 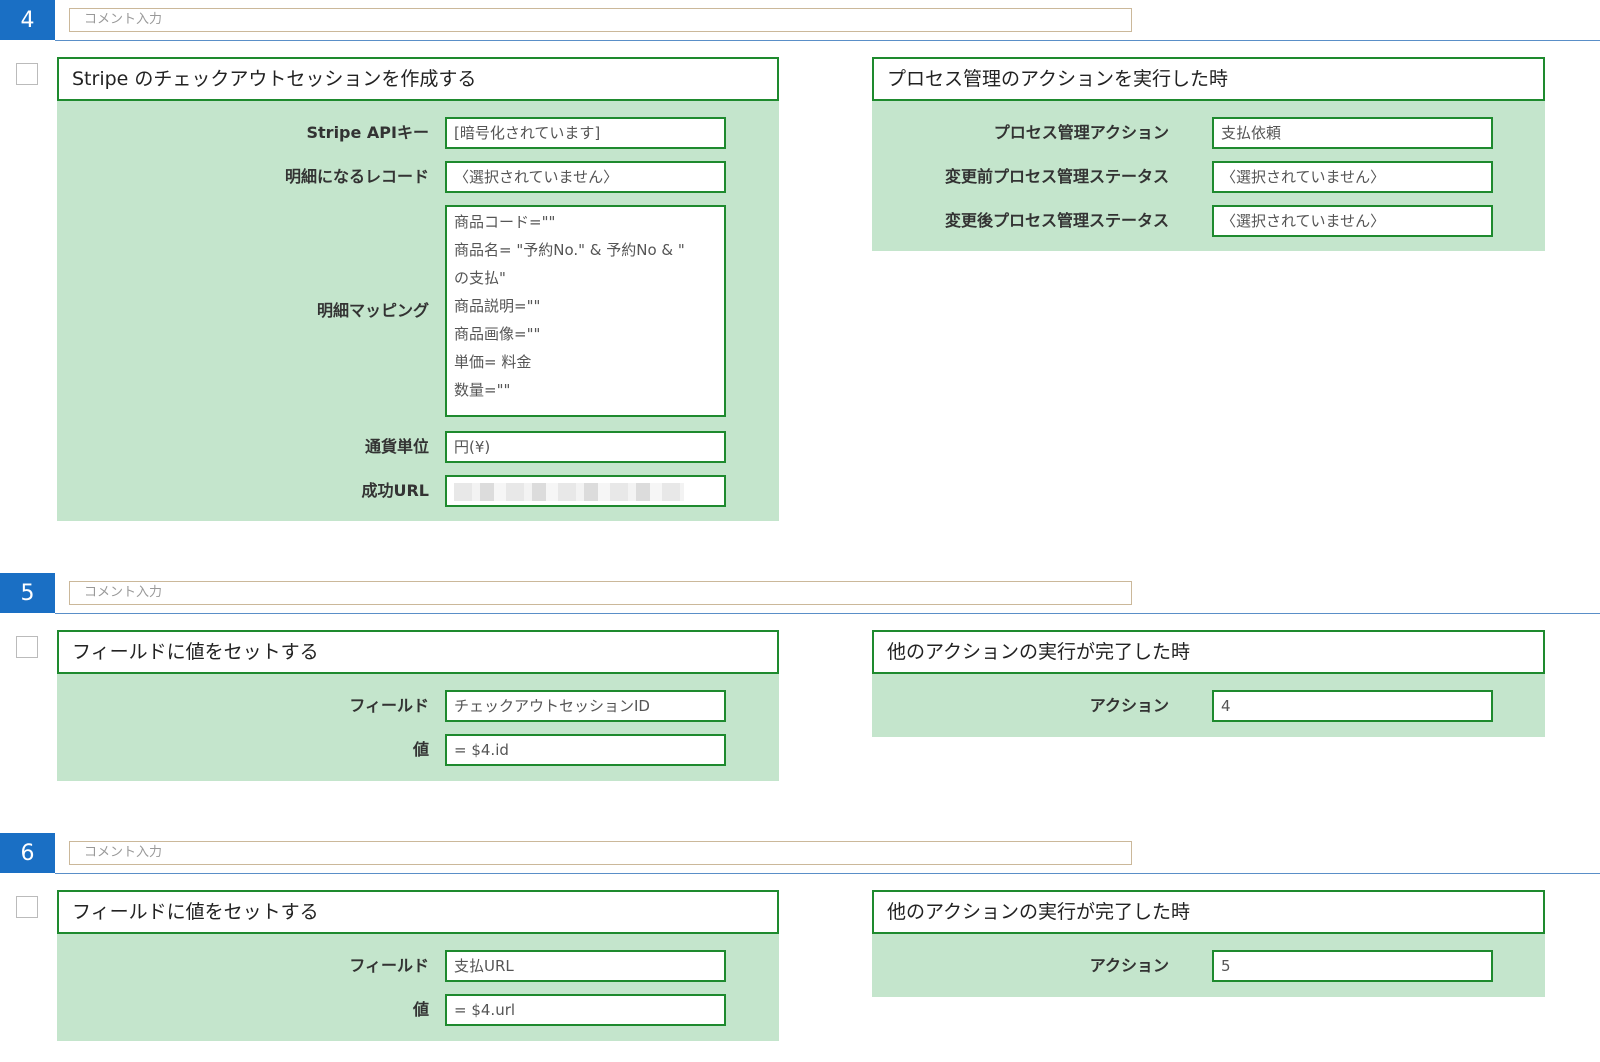 What do you see at coordinates (585, 750) in the screenshot?
I see `value-field: = $4.id` at bounding box center [585, 750].